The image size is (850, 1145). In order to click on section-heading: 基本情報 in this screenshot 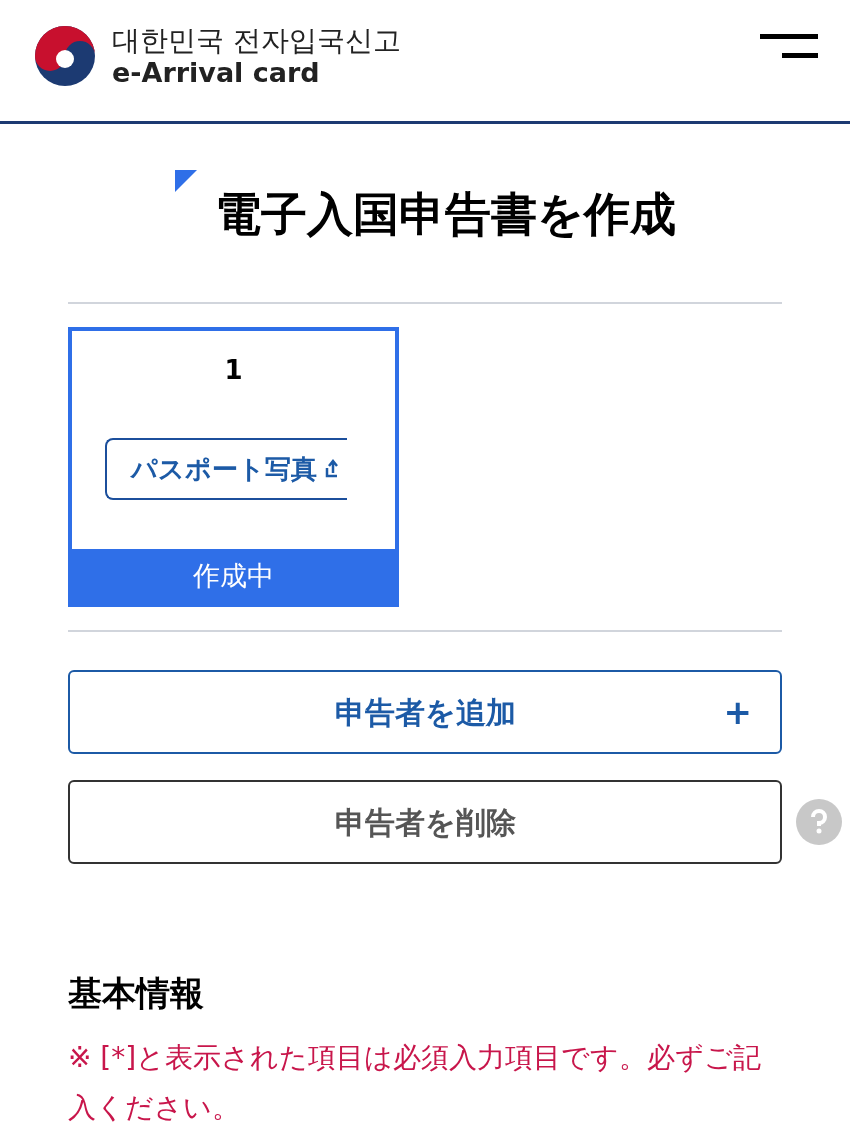, I will do `click(136, 993)`.